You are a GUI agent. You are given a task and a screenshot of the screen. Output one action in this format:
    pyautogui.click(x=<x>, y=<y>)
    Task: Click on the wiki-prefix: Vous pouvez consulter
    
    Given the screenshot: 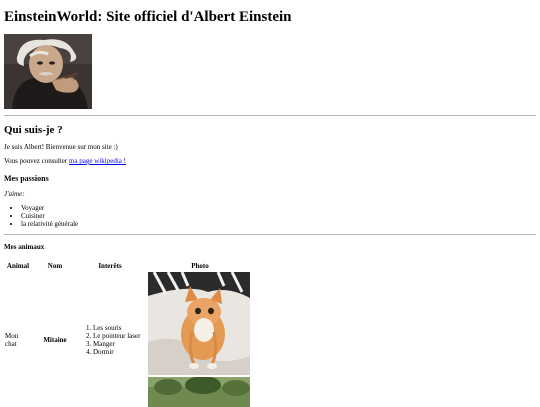 What is the action you would take?
    pyautogui.click(x=36, y=161)
    